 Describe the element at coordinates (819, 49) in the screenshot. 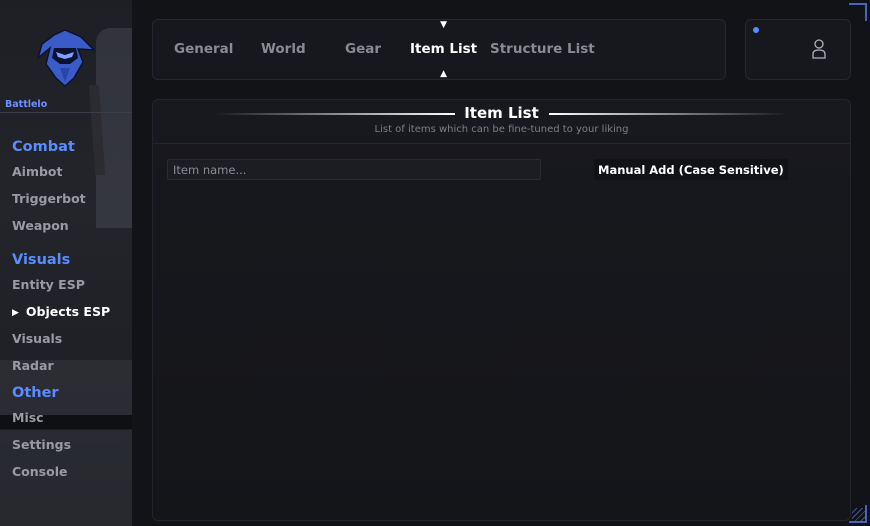

I see `user-icon` at that location.